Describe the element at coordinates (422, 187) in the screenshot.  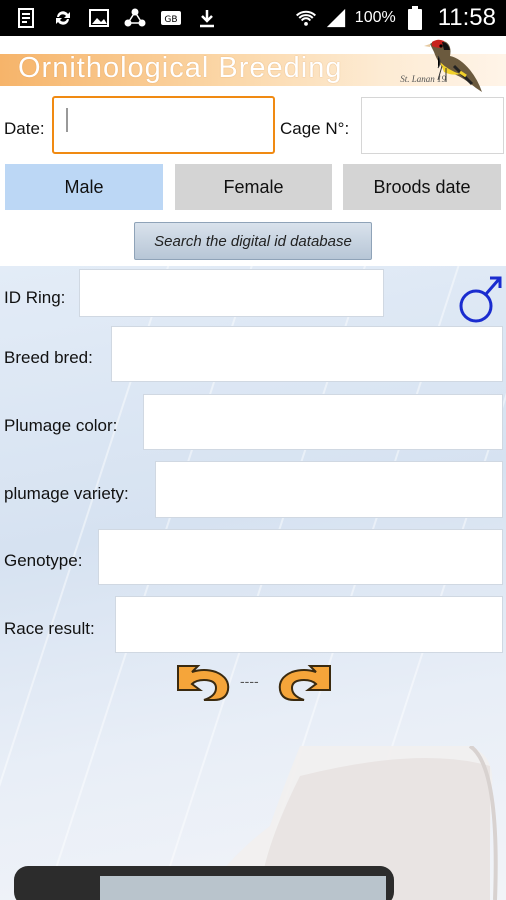
I see `tab-broods-date: Broods date` at that location.